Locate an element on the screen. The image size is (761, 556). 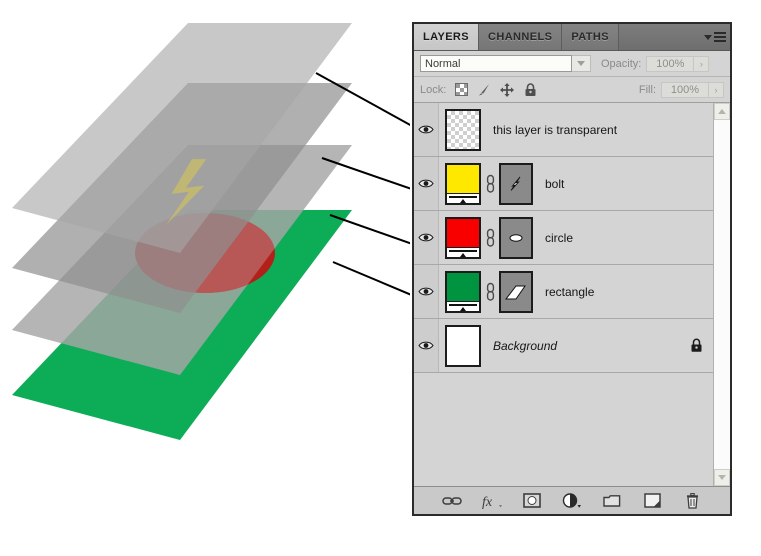
table-row: Background is located at coordinates (563, 346).